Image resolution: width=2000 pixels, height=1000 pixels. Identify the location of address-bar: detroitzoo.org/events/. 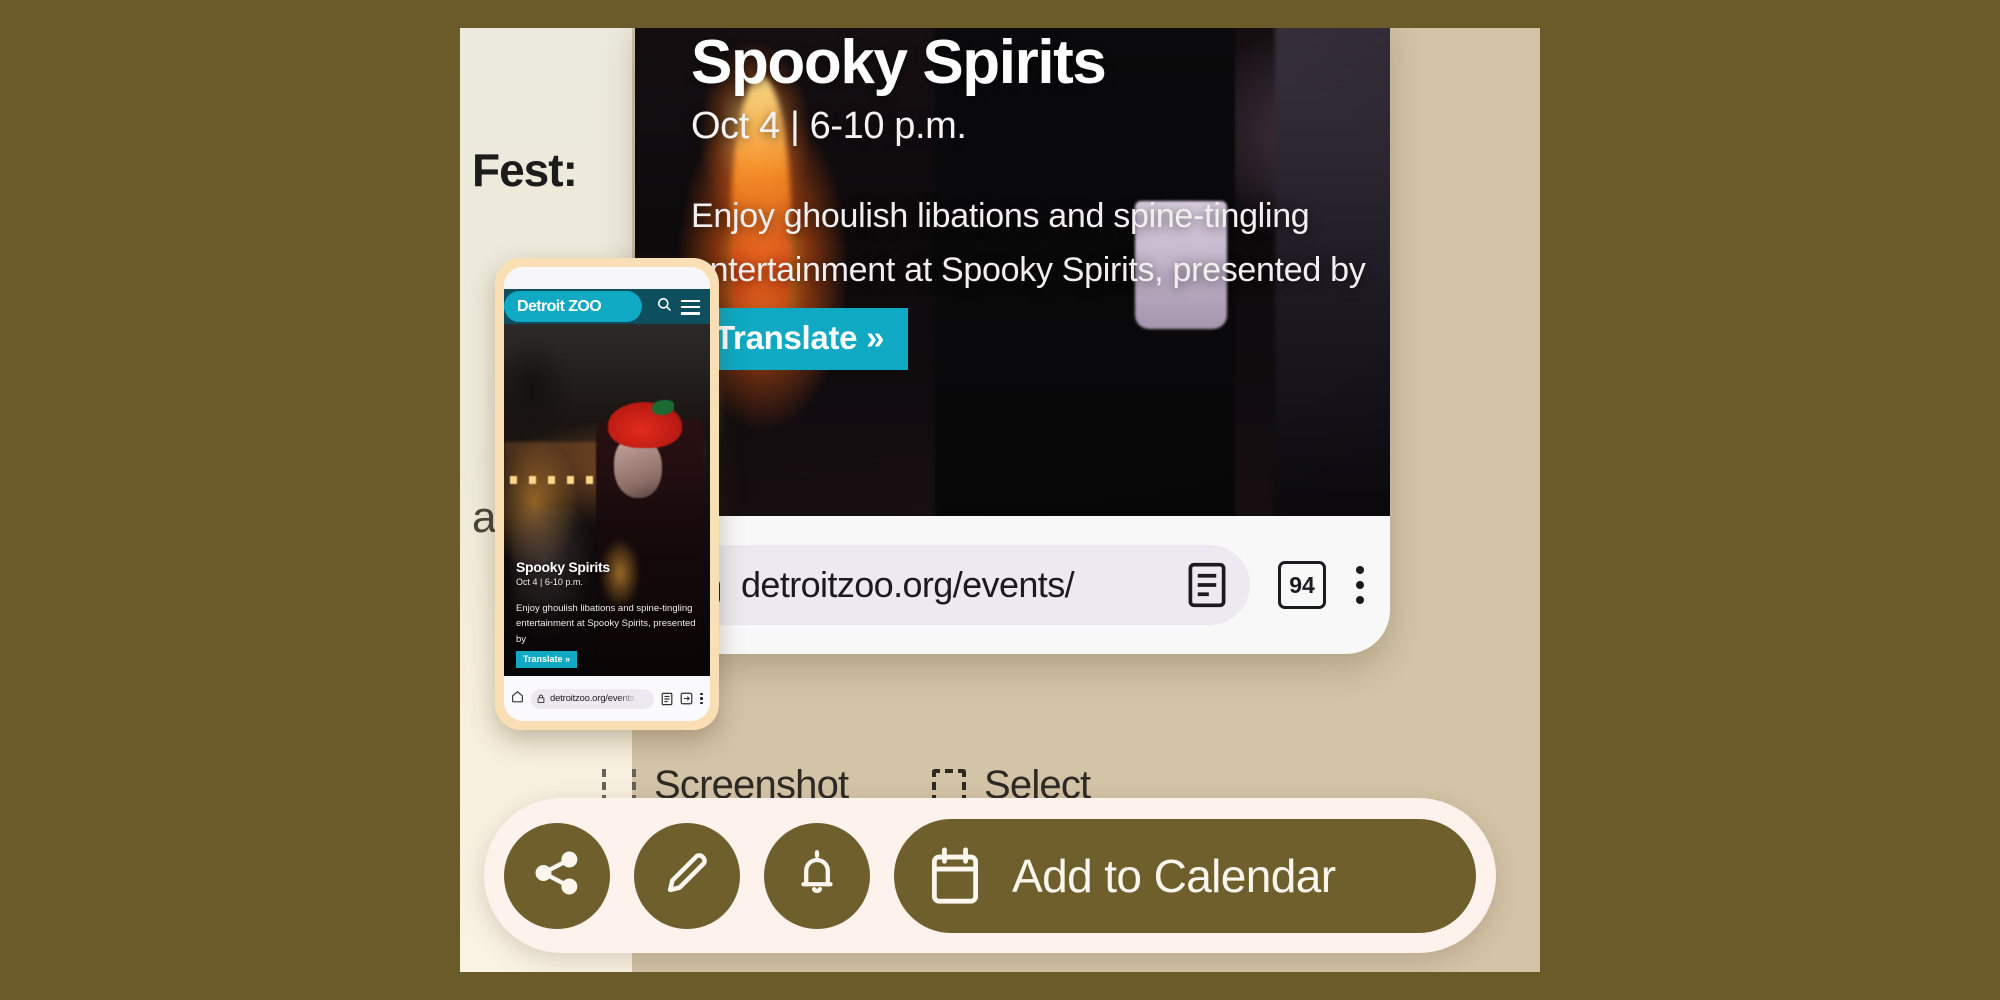
(955, 585).